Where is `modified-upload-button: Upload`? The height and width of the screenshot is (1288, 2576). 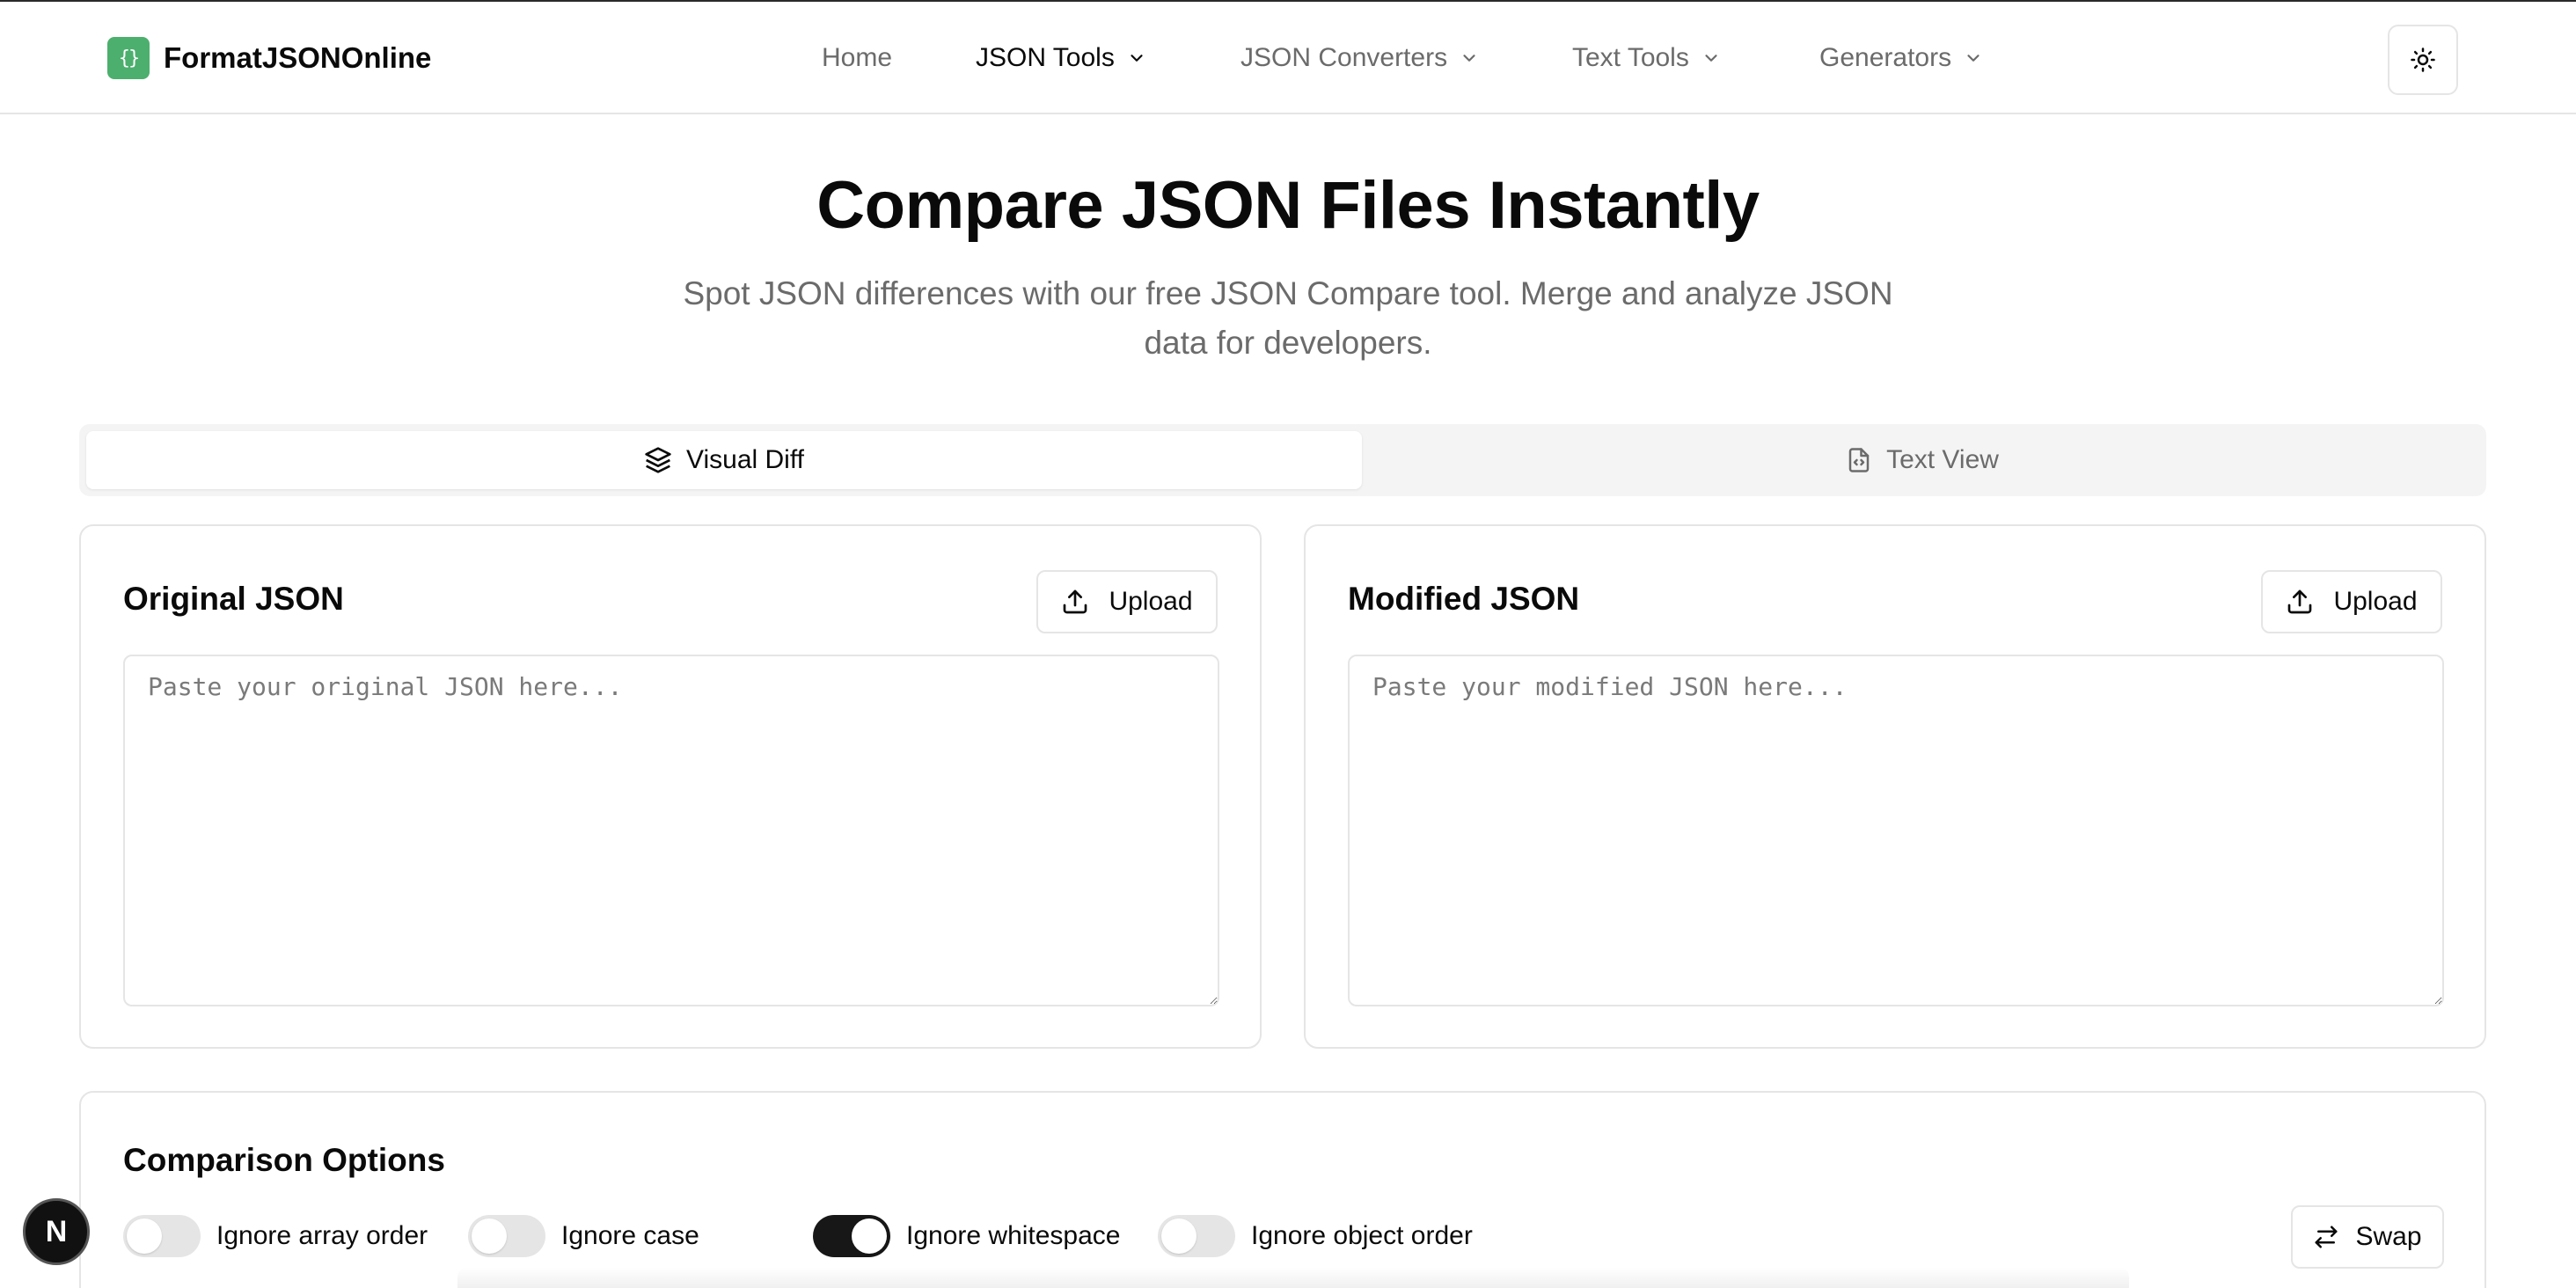 modified-upload-button: Upload is located at coordinates (2351, 601).